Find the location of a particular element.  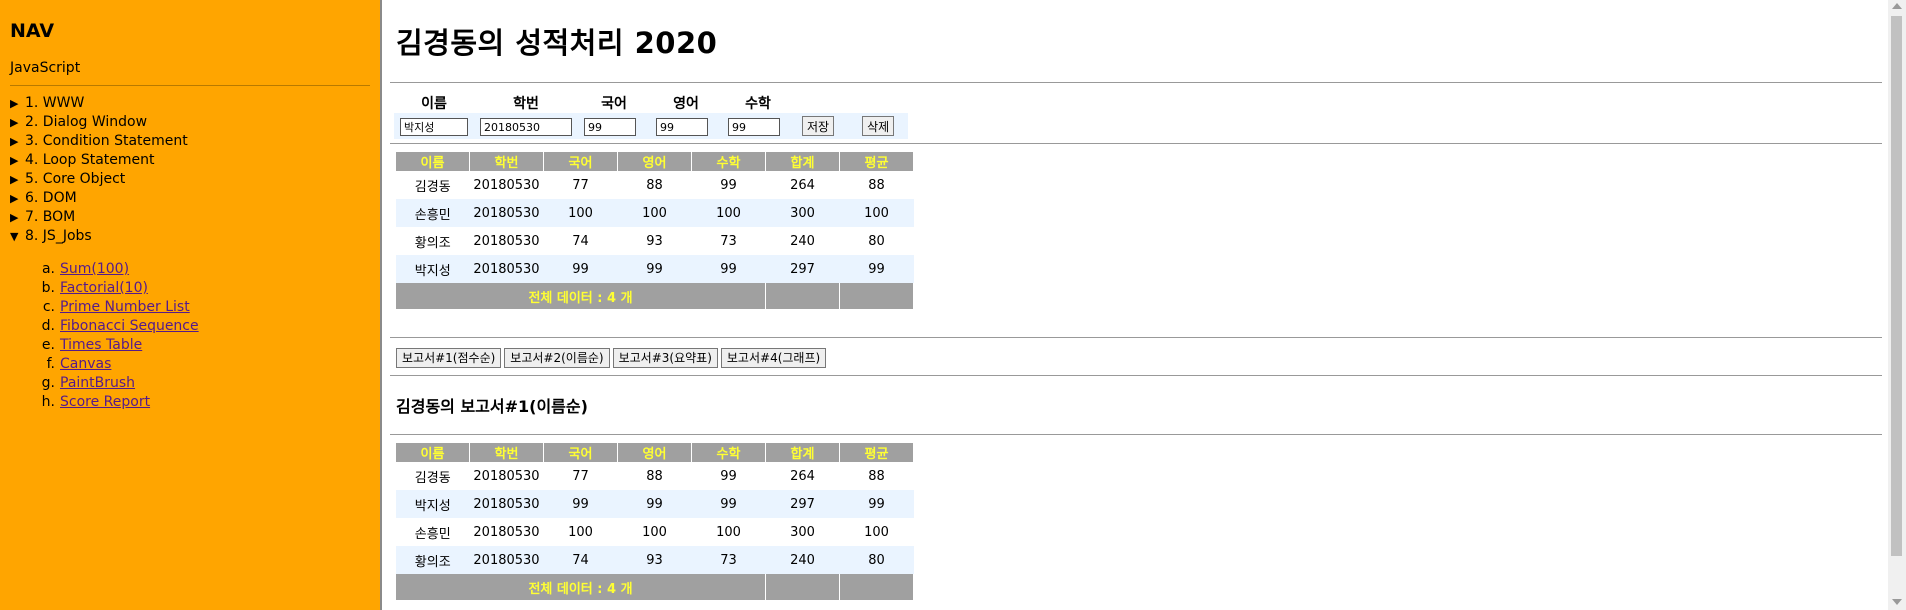

column-header: 수학 is located at coordinates (728, 452).